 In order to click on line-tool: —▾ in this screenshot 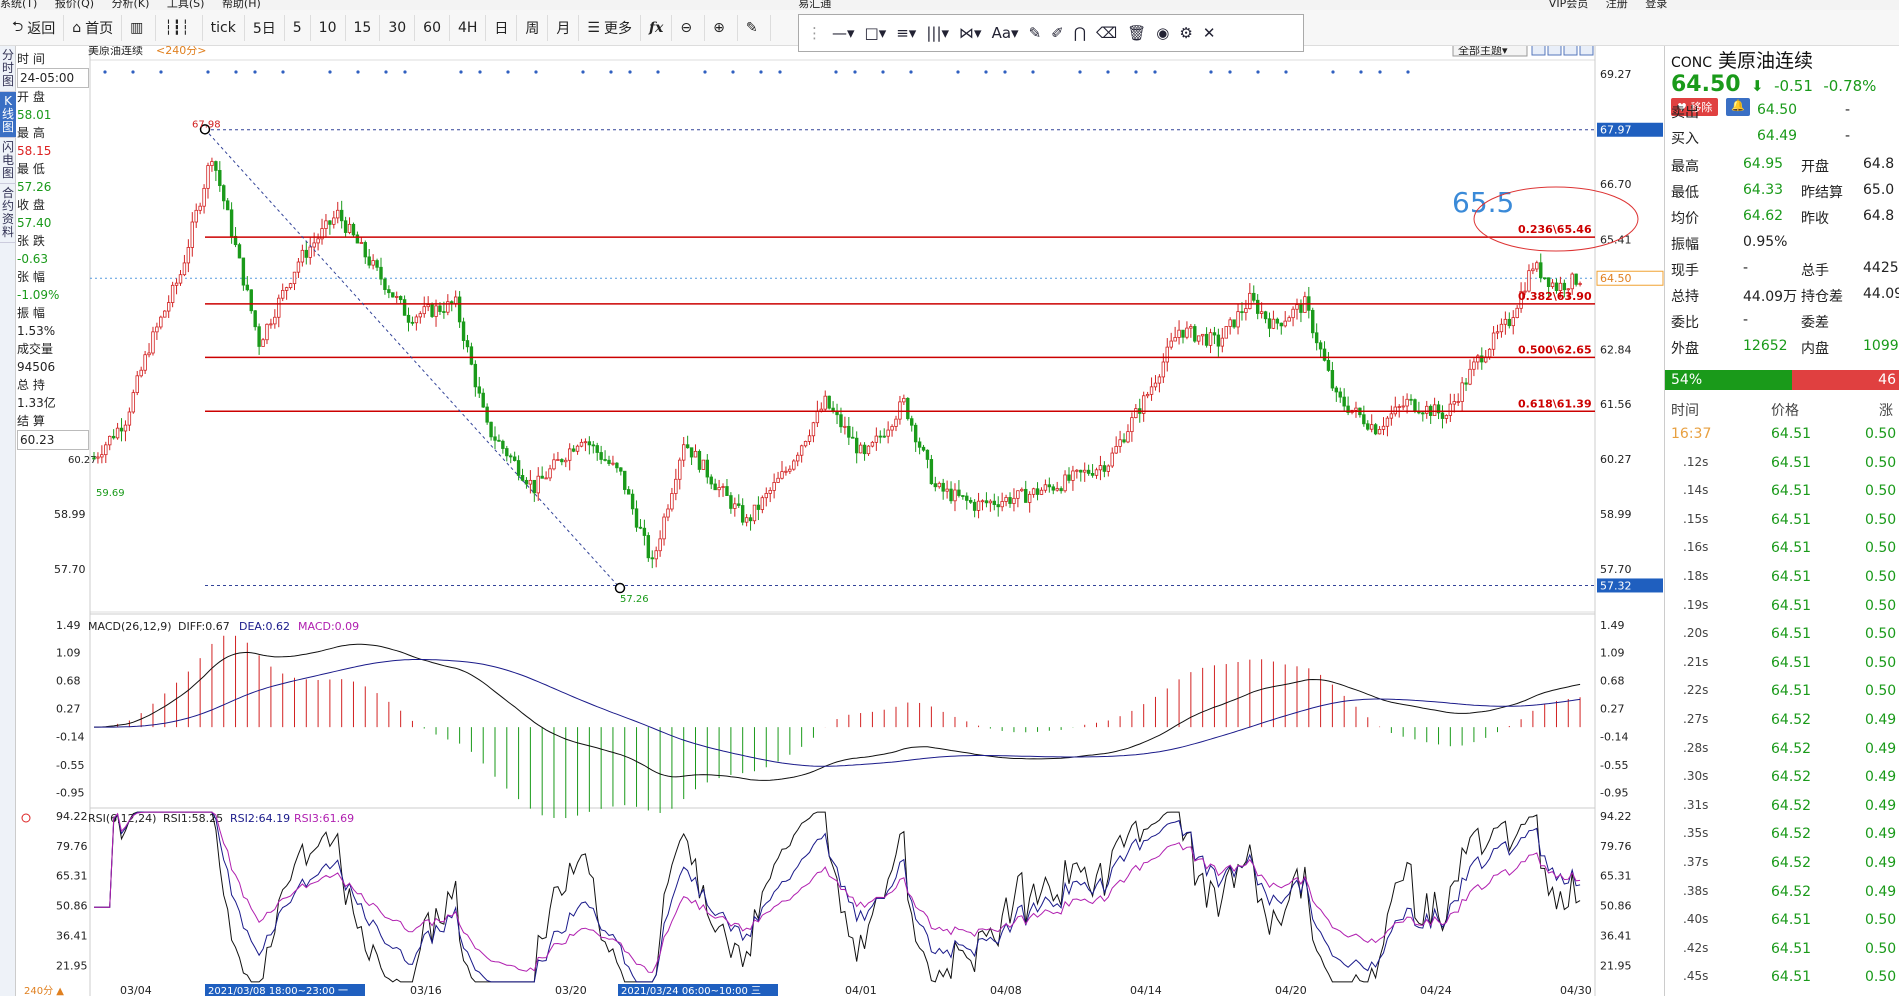, I will do `click(843, 33)`.